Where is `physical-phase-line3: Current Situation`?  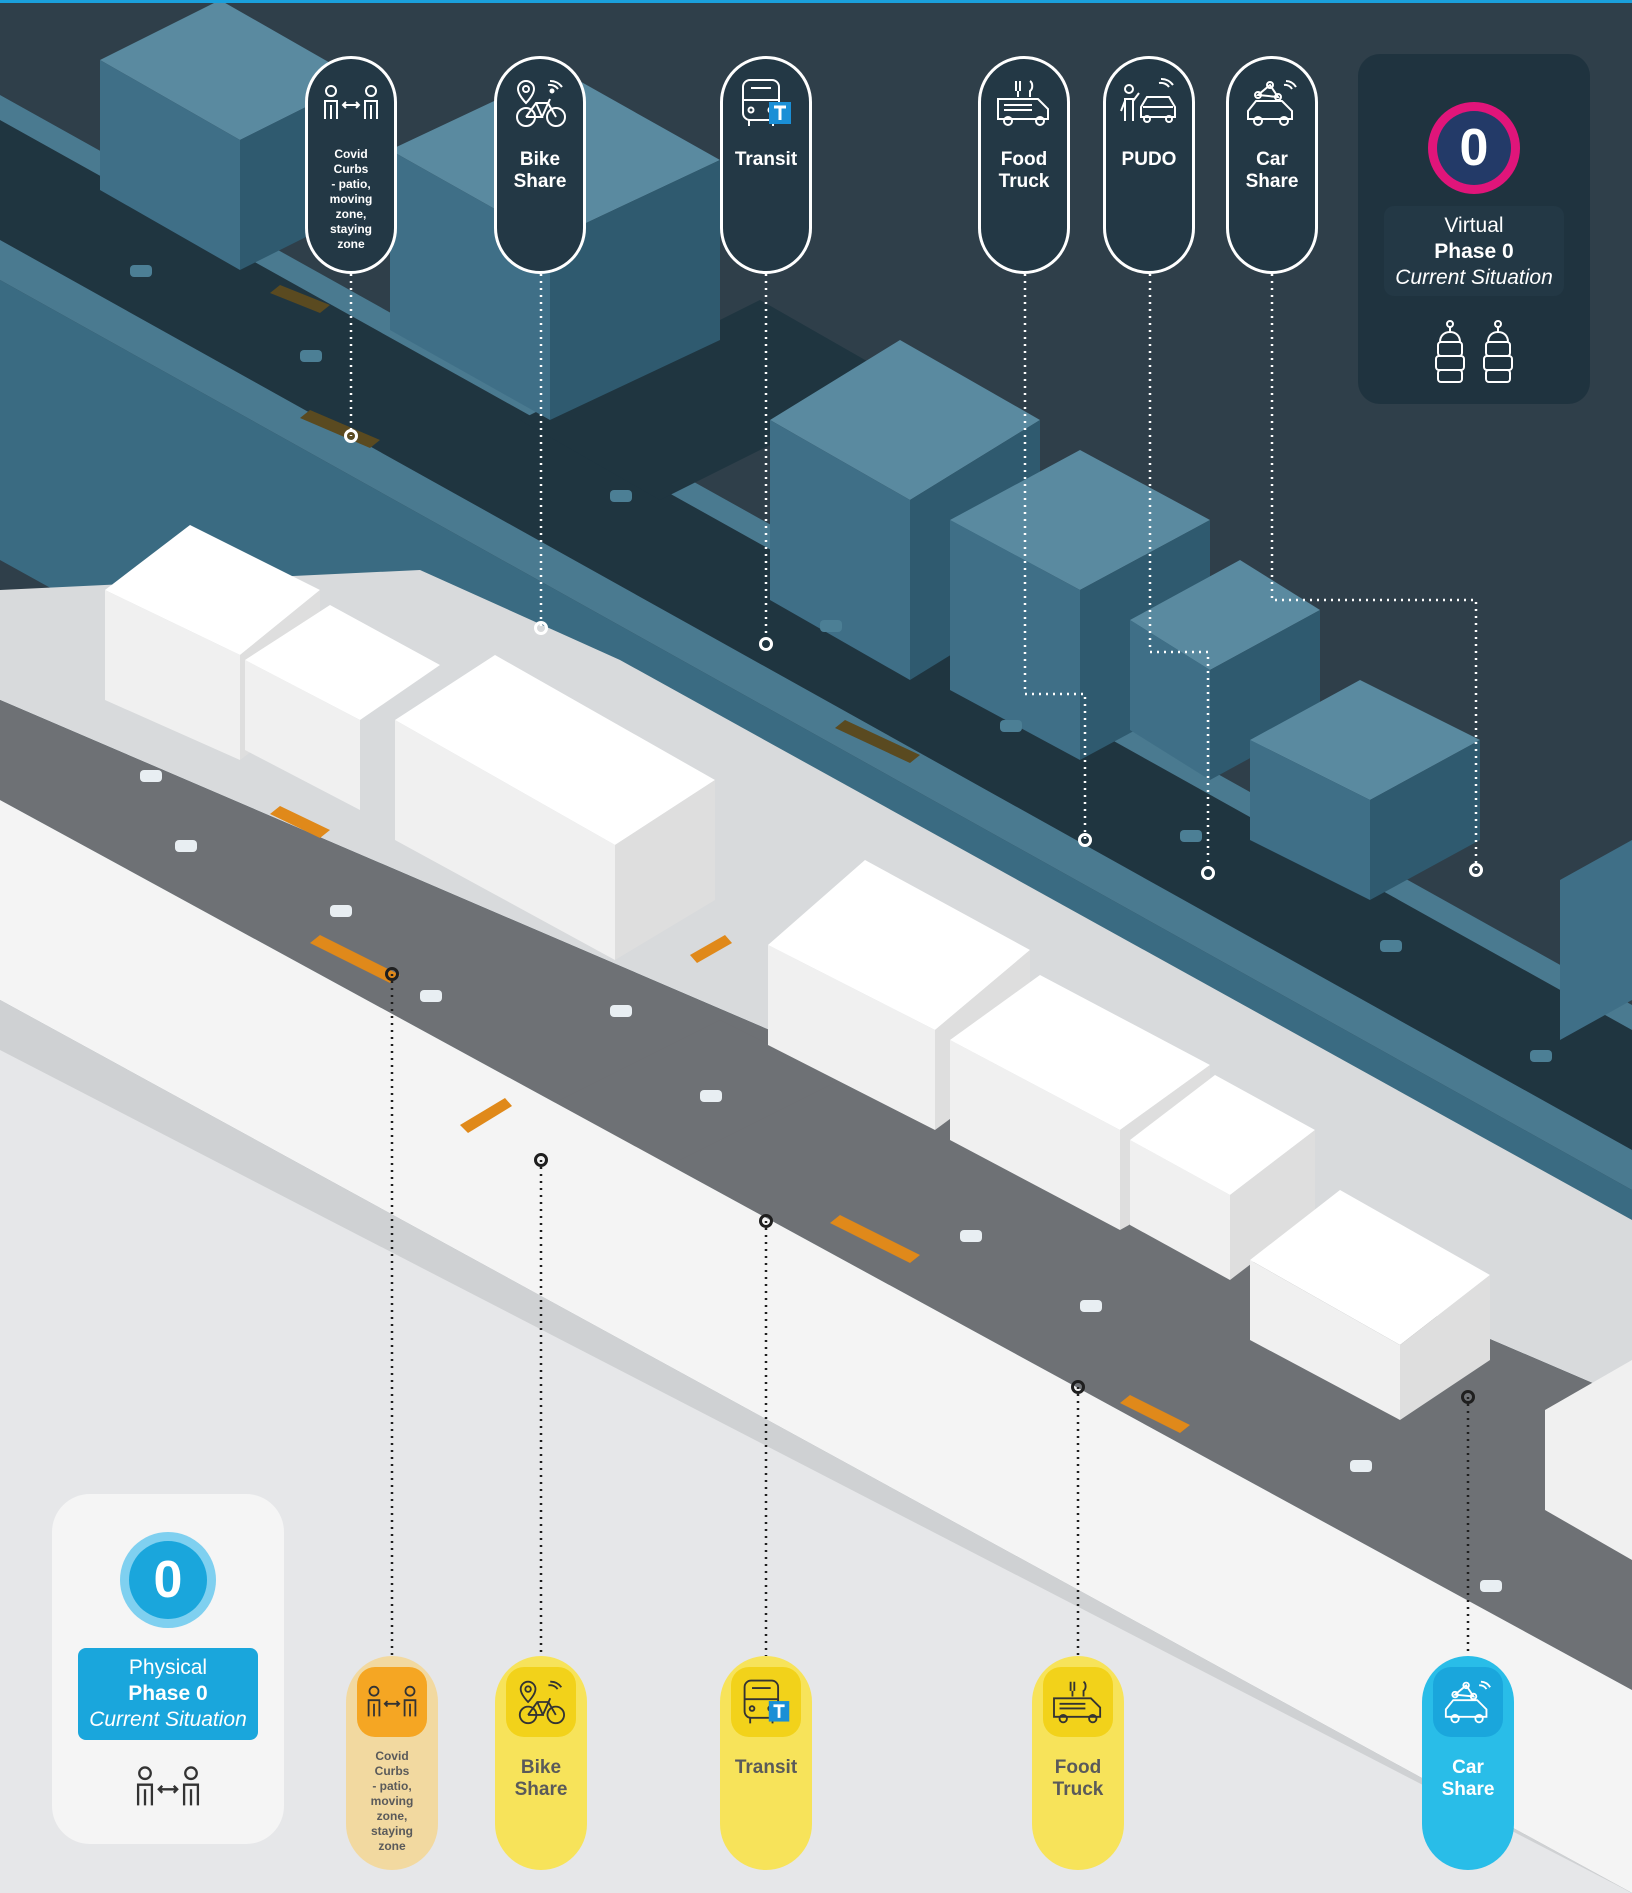 physical-phase-line3: Current Situation is located at coordinates (168, 1719).